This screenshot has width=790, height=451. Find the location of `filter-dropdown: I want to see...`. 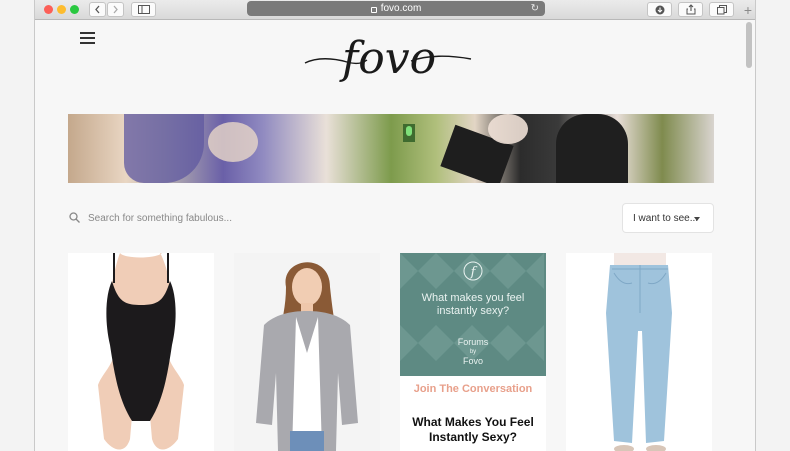

filter-dropdown: I want to see... is located at coordinates (668, 218).